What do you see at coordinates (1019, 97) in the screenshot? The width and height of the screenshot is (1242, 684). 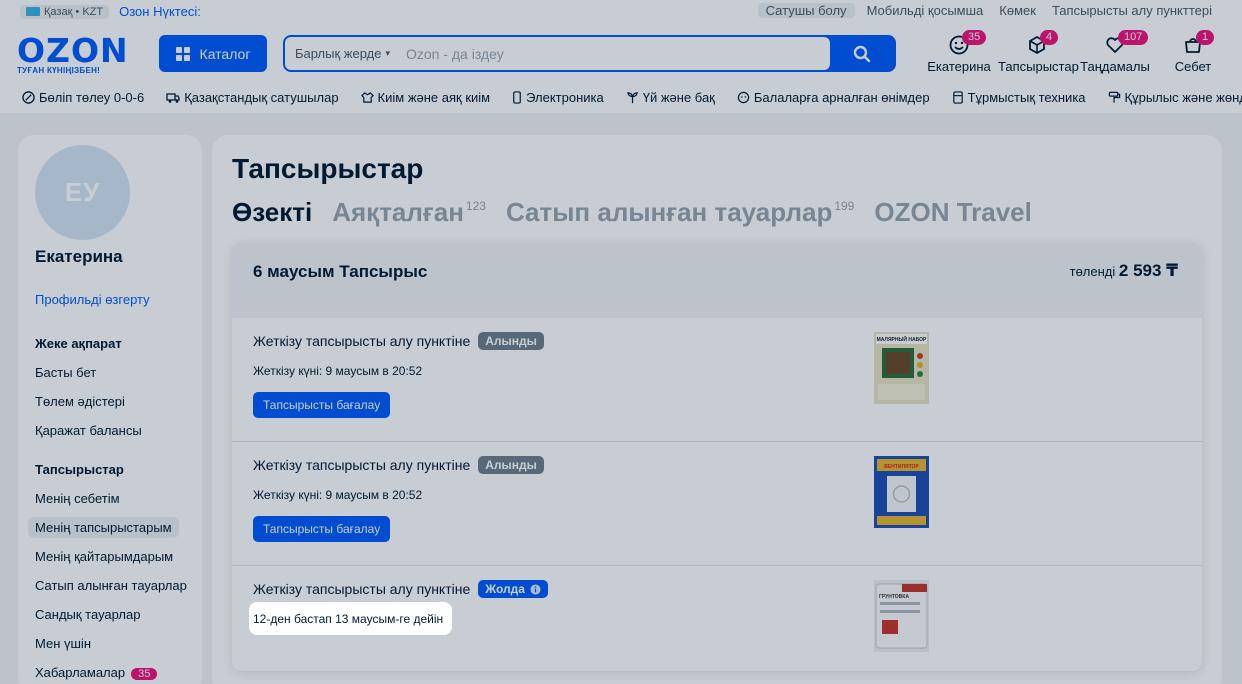 I see `category-appliances: Тұрмыстық техника` at bounding box center [1019, 97].